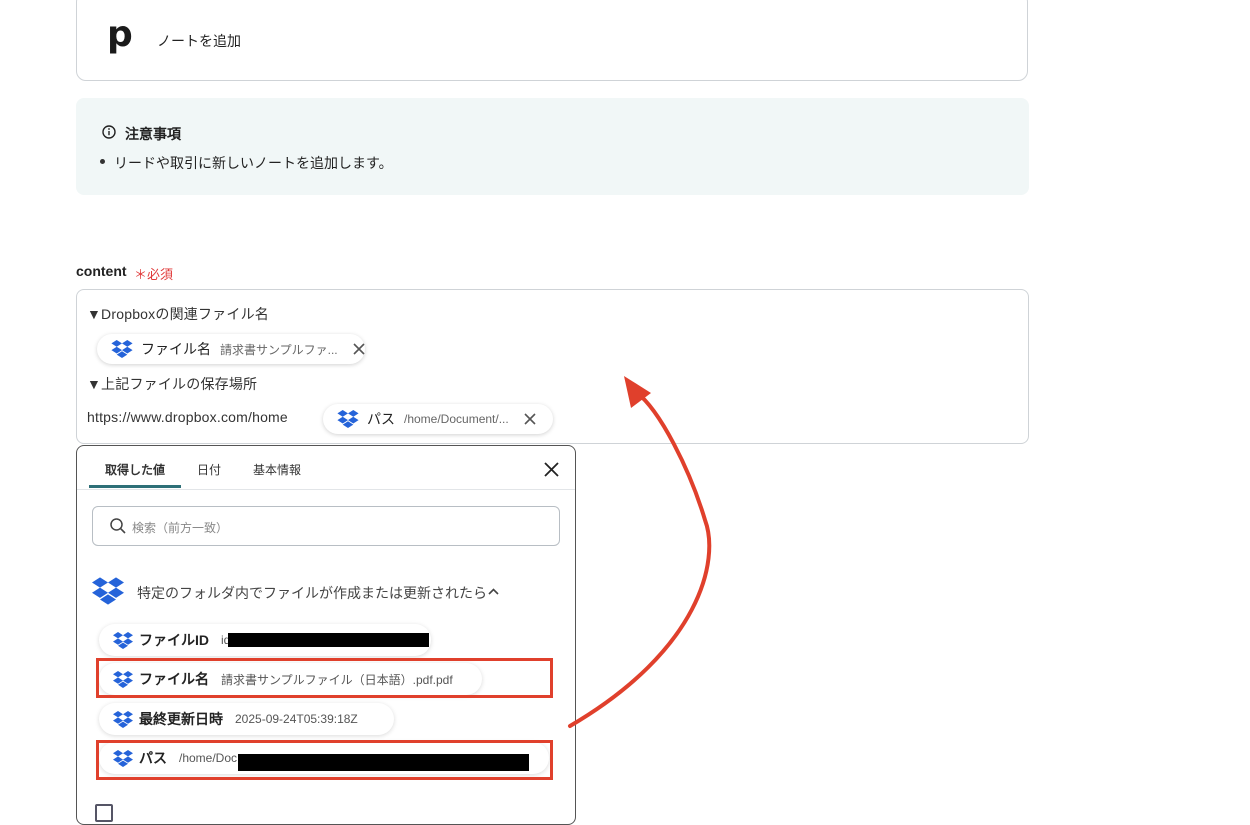 Image resolution: width=1250 pixels, height=825 pixels. What do you see at coordinates (277, 469) in the screenshot?
I see `tab-basic-info: 基本情報` at bounding box center [277, 469].